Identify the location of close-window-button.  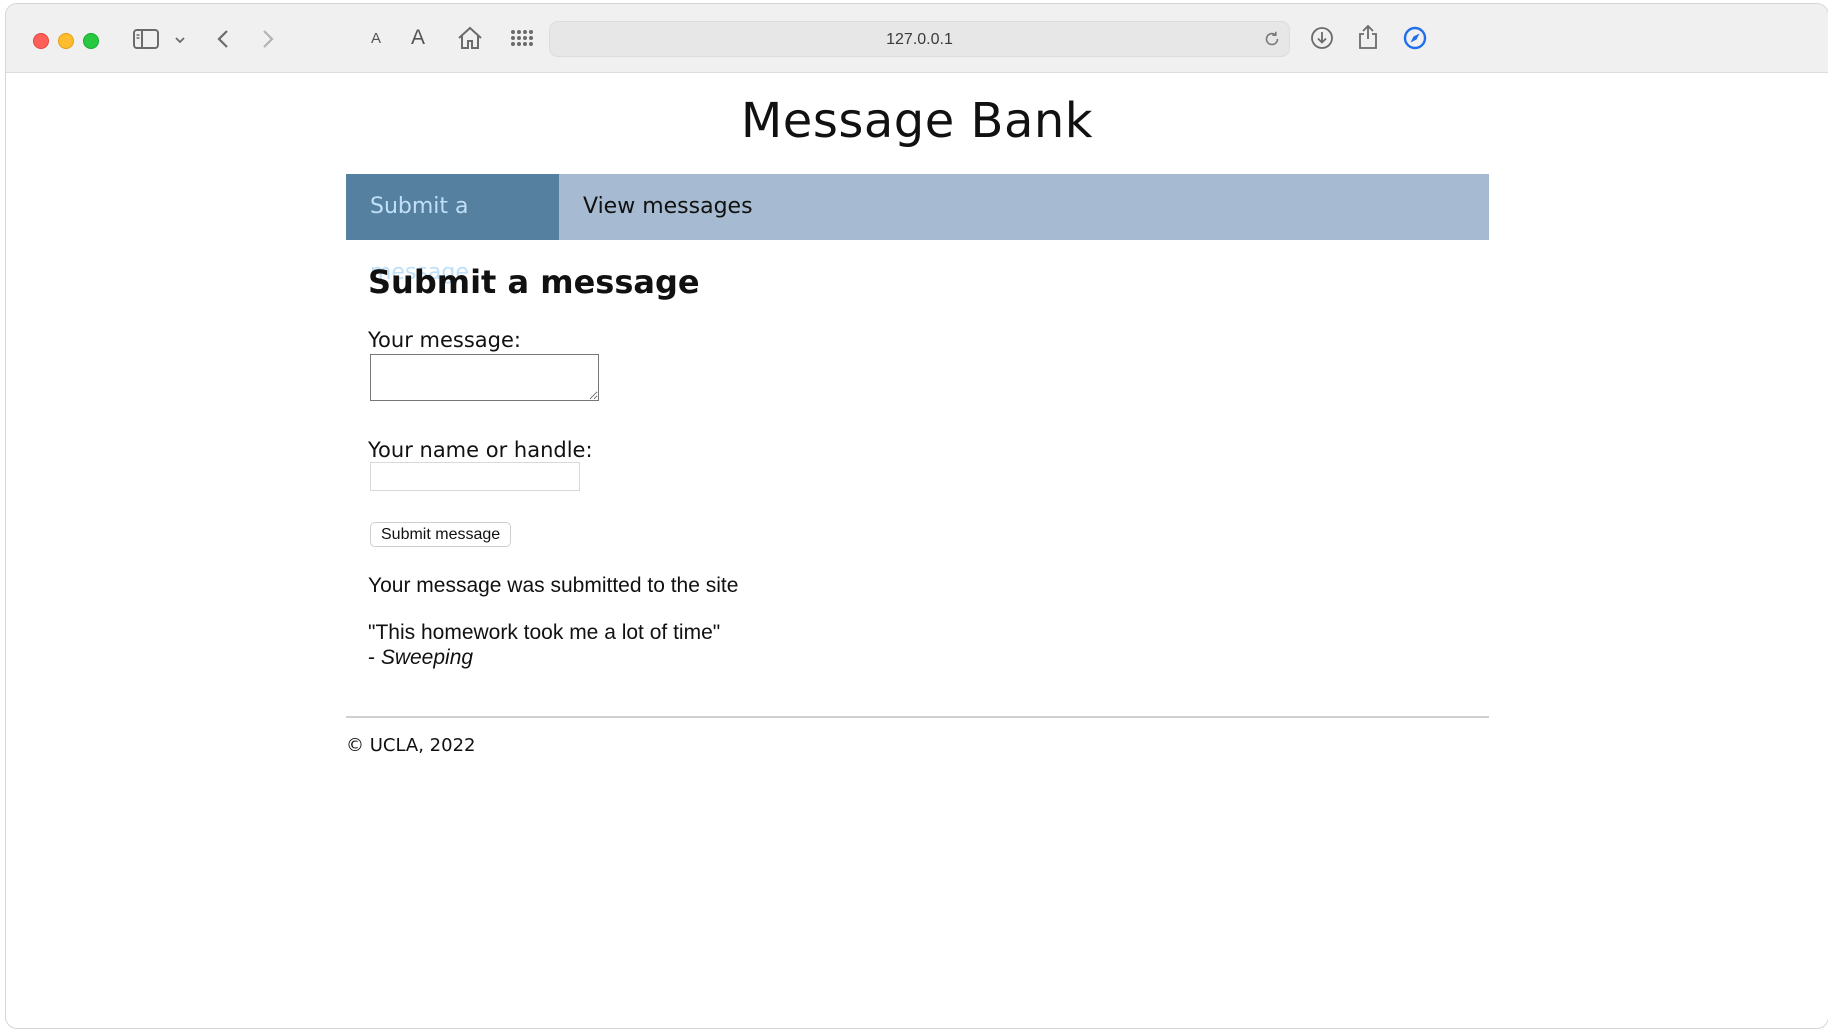
(41, 41).